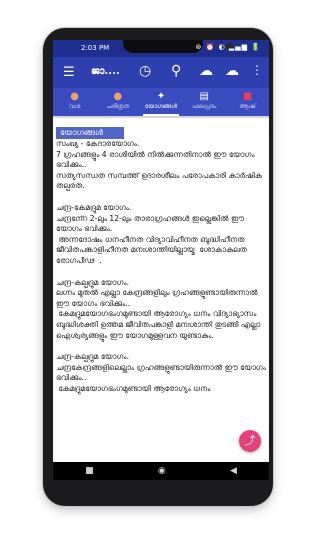 This screenshot has width=320, height=534. What do you see at coordinates (118, 106) in the screenshot?
I see `tab-label: ചരിത്രത` at bounding box center [118, 106].